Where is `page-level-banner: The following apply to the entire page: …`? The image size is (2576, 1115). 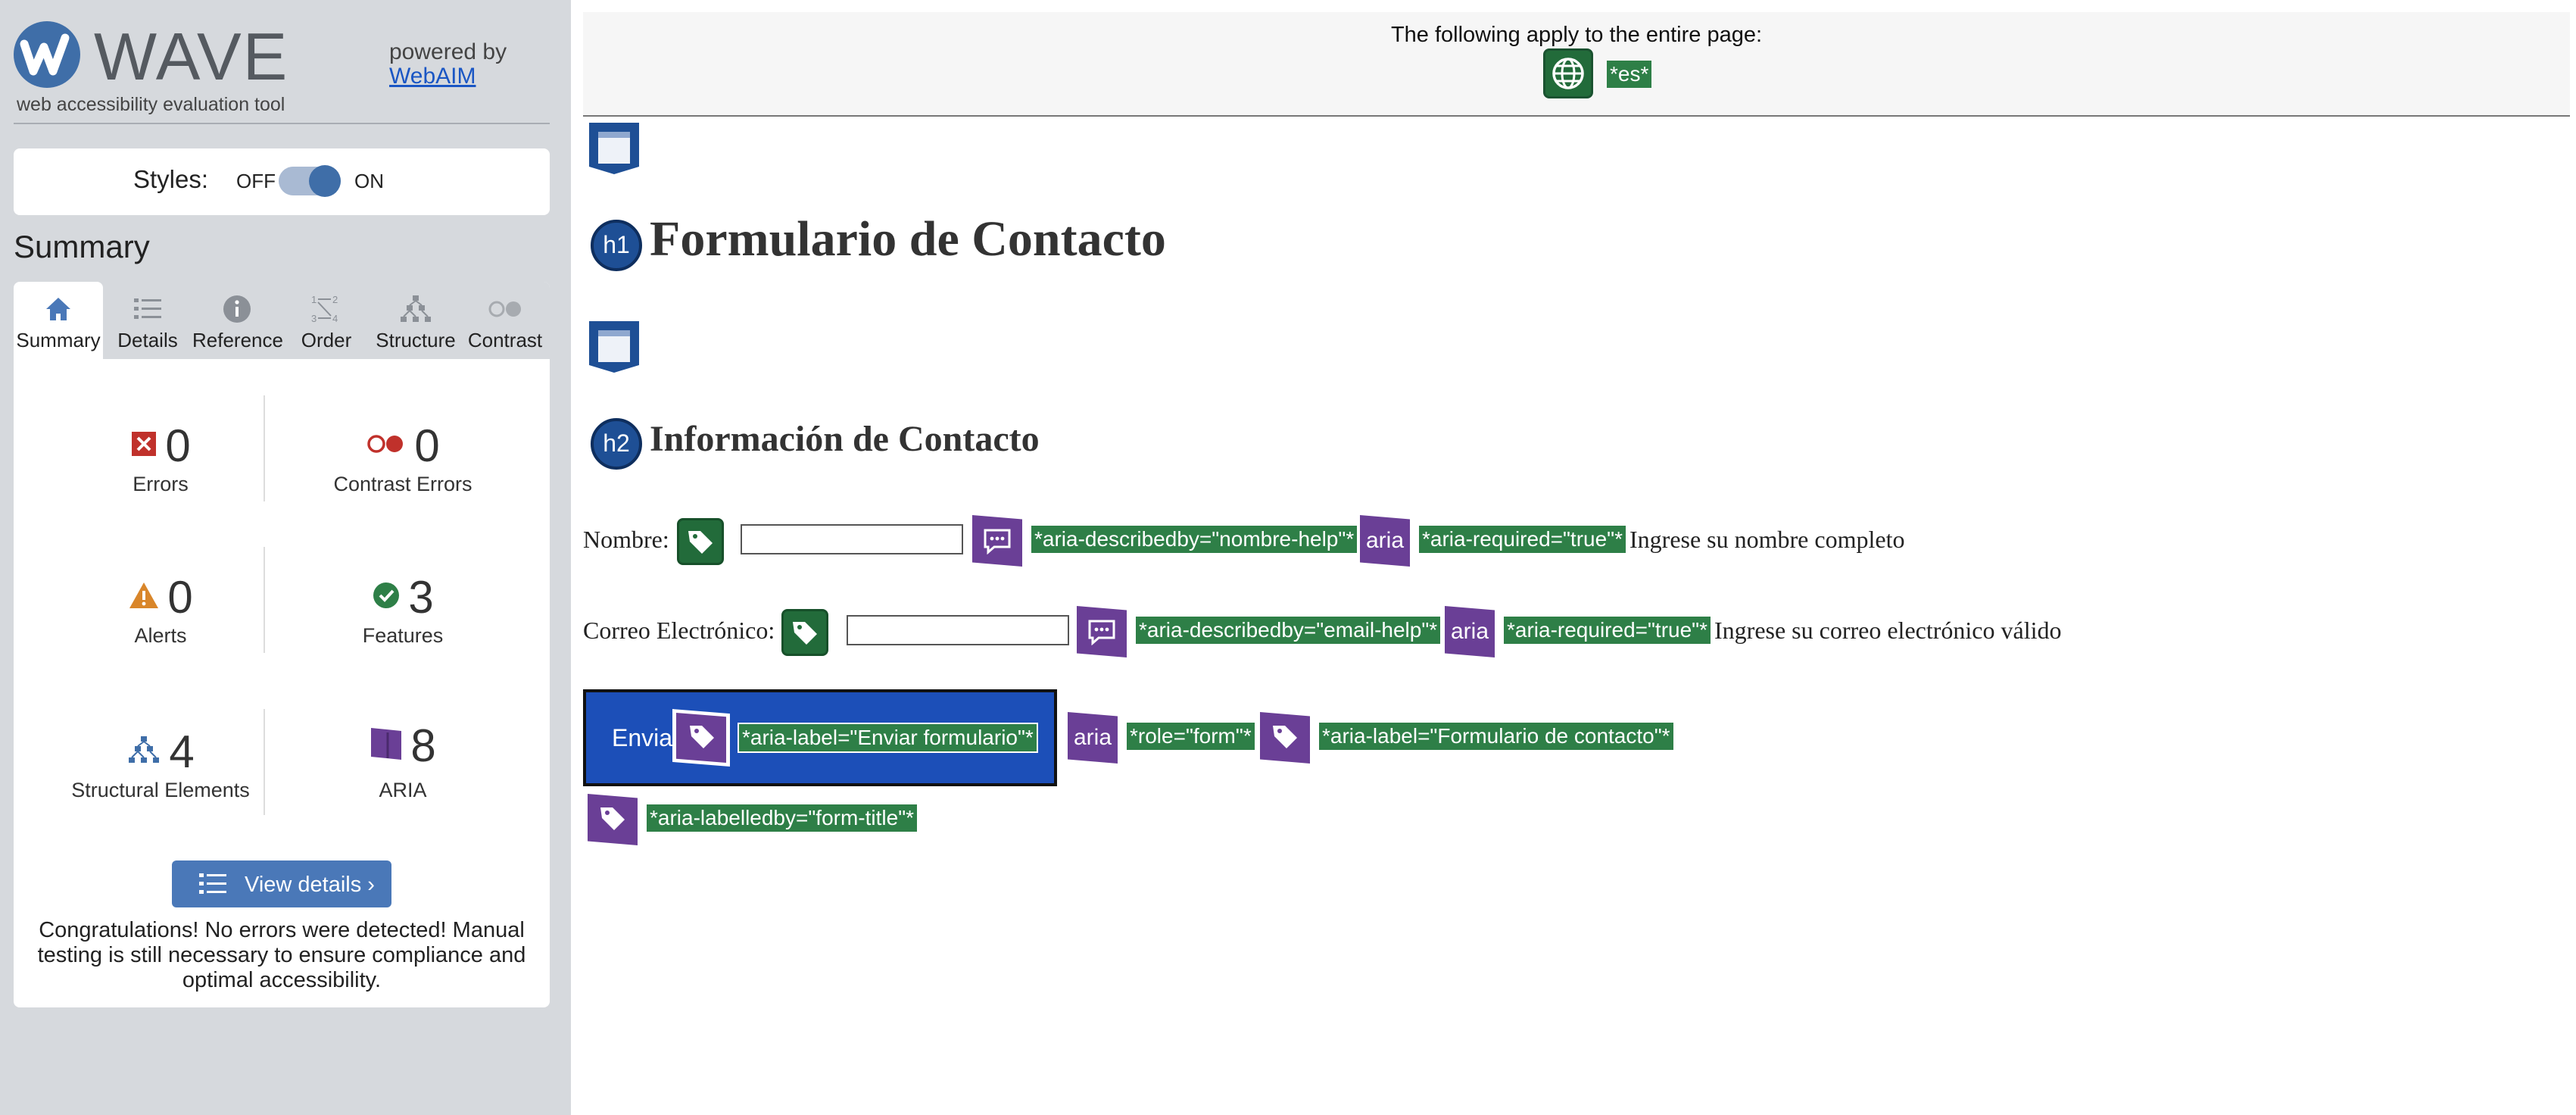
page-level-banner: The following apply to the entire page: … is located at coordinates (1576, 64).